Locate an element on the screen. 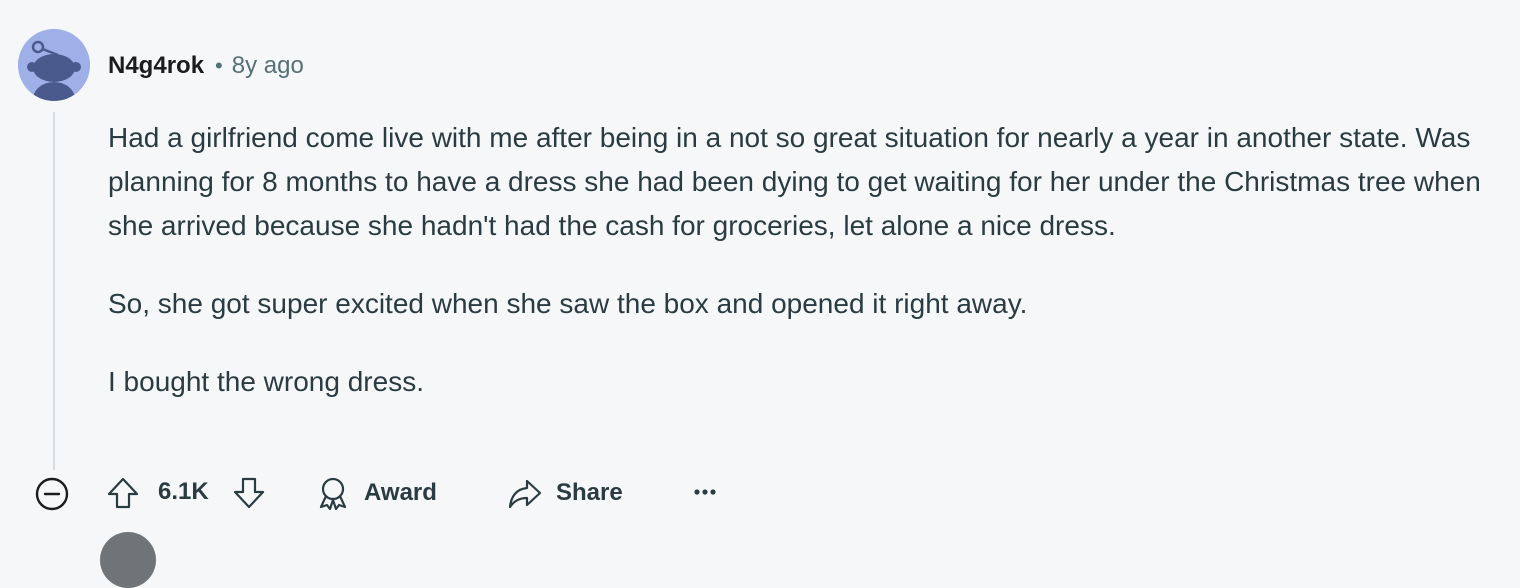 This screenshot has width=1520, height=588. vote-score: 6.1K is located at coordinates (183, 491).